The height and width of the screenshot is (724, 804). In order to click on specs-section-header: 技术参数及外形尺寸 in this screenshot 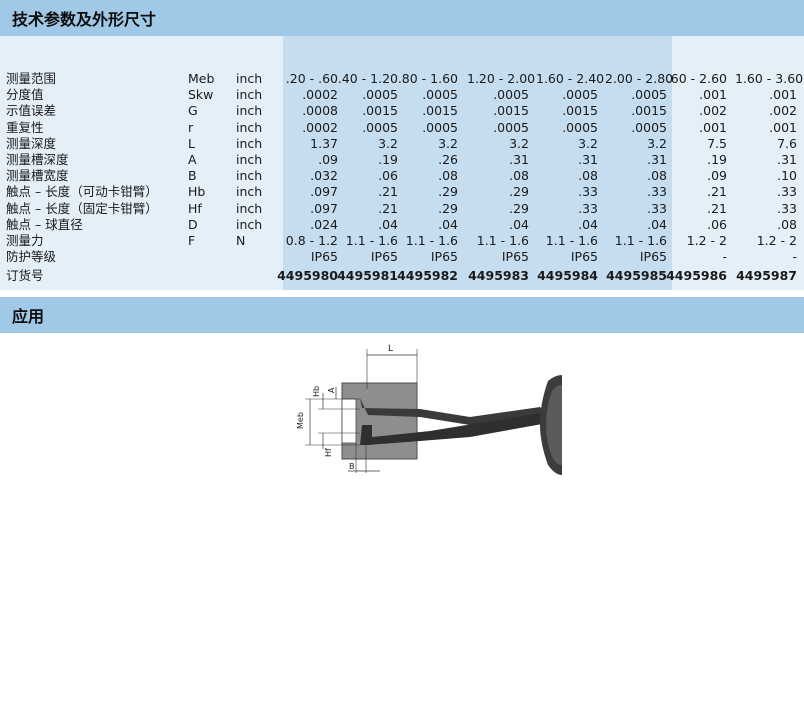, I will do `click(402, 18)`.